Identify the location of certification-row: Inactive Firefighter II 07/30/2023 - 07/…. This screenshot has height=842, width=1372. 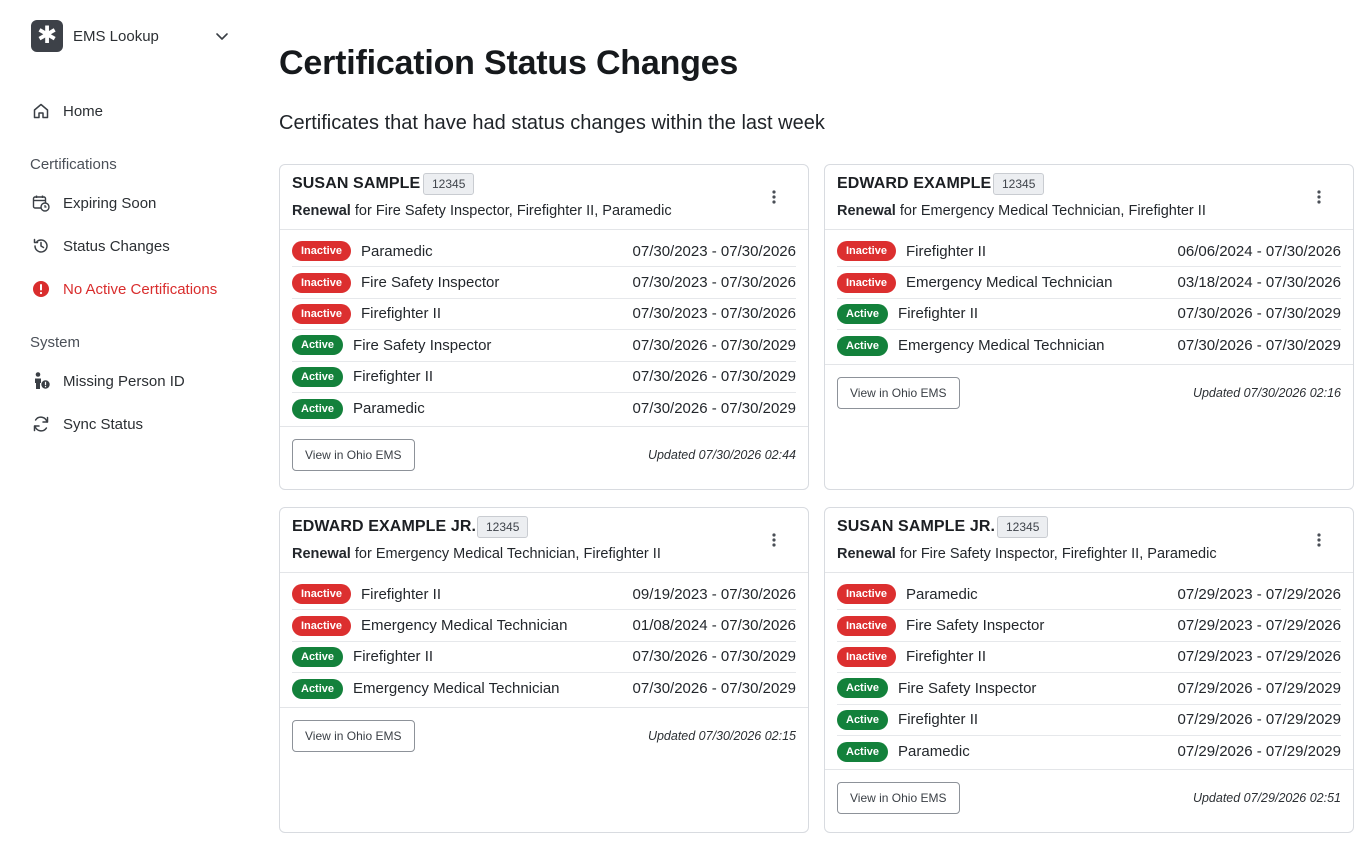
(544, 315).